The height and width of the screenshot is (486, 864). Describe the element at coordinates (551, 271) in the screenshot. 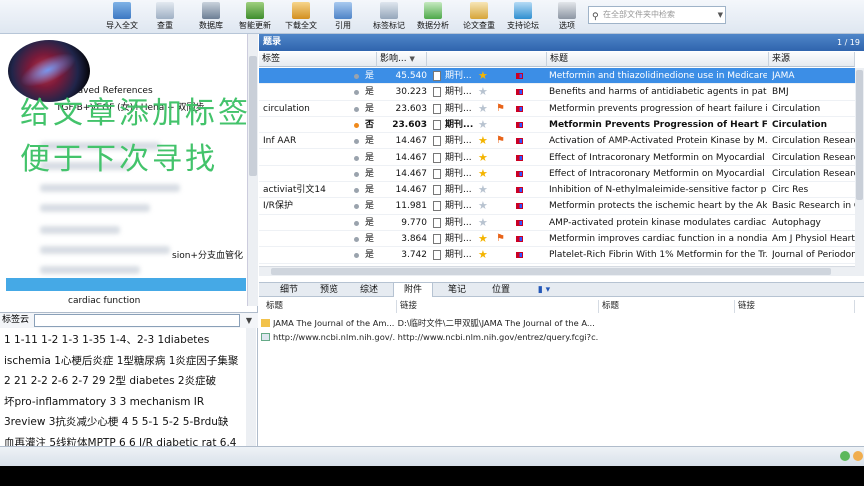

I see `list-hscroll-thumb` at that location.